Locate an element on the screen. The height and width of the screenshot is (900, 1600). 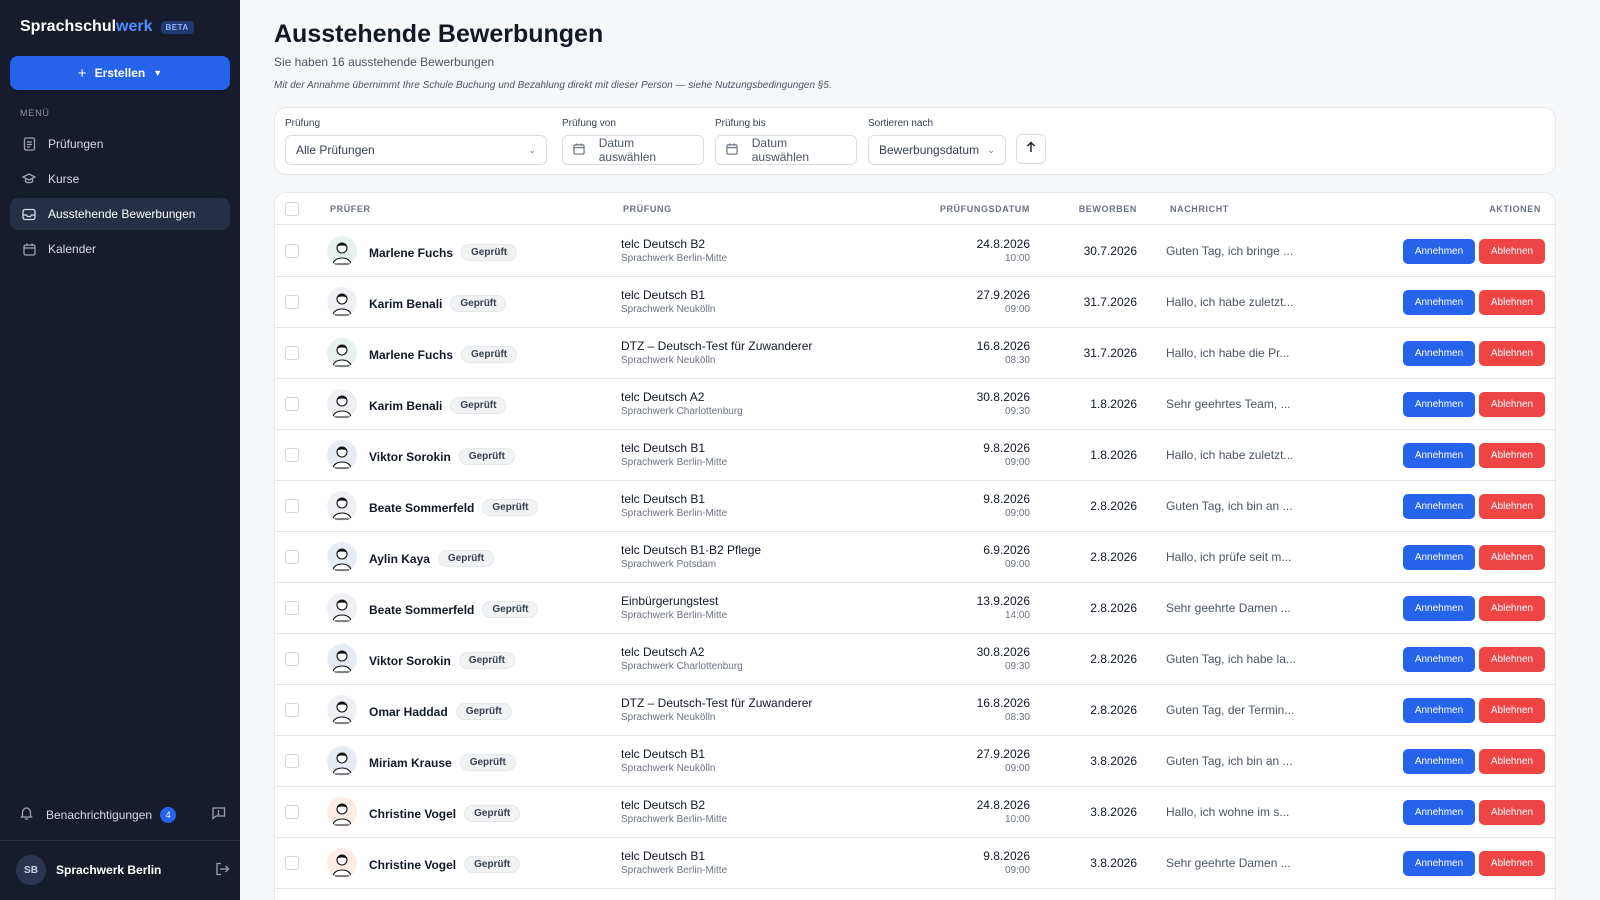
sidebar-item-kurse: Kurse is located at coordinates (120, 179).